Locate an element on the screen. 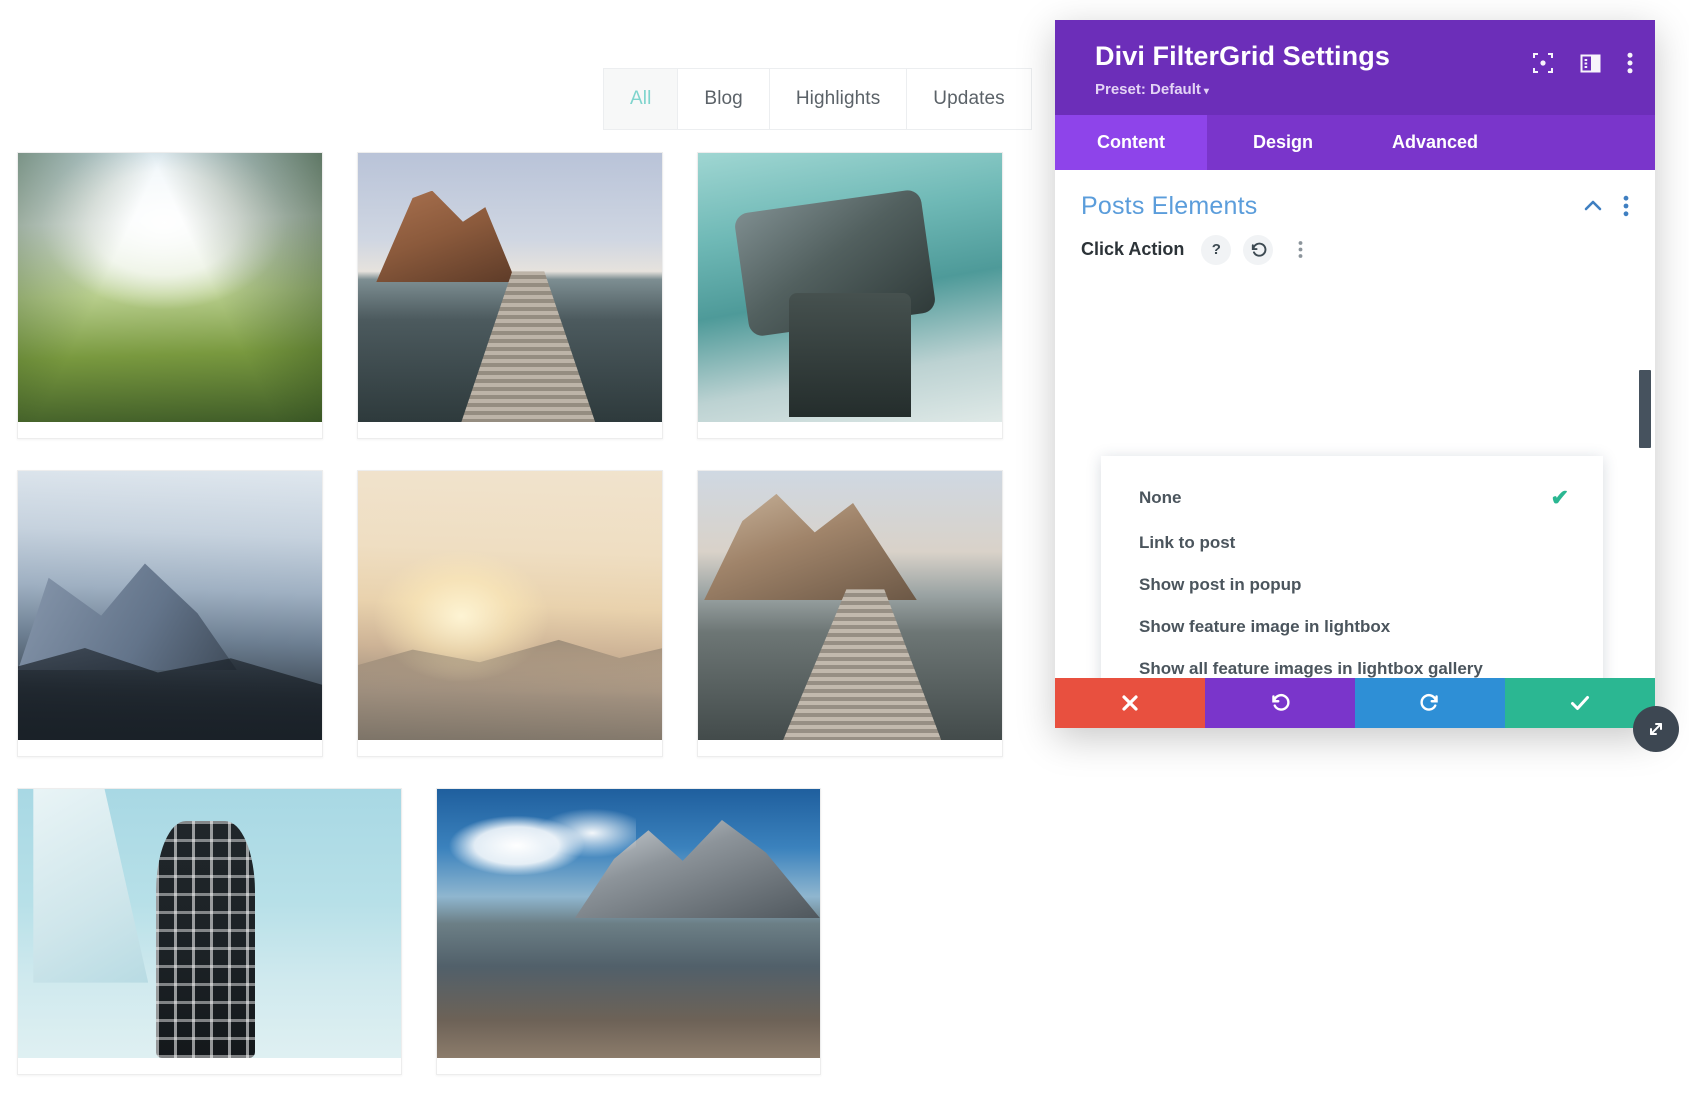 Image resolution: width=1689 pixels, height=1106 pixels. dock-photo is located at coordinates (510, 287).